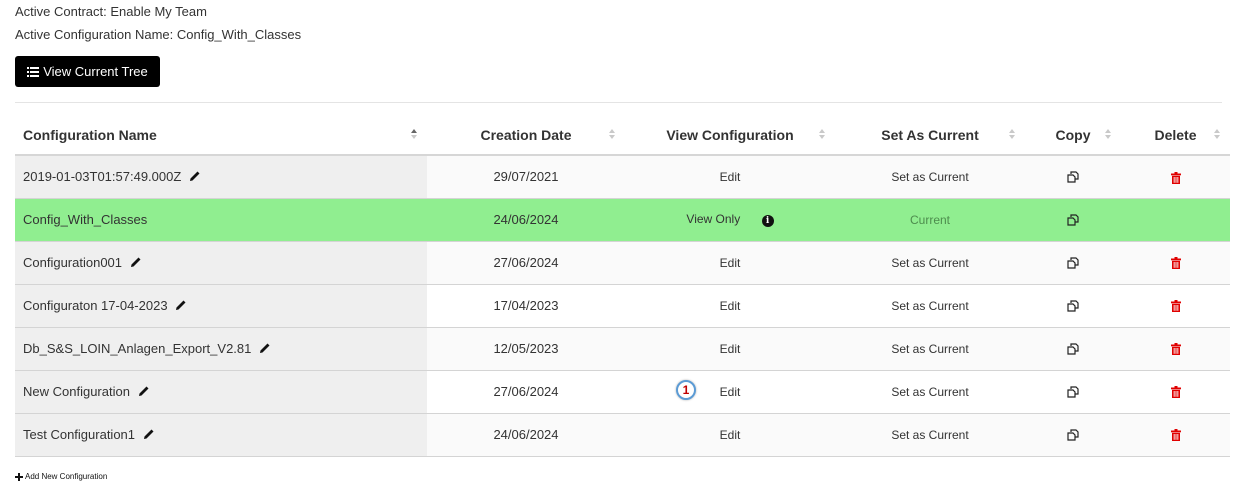 This screenshot has height=491, width=1237. I want to click on configuration-name: Config_With_Classes, so click(85, 219).